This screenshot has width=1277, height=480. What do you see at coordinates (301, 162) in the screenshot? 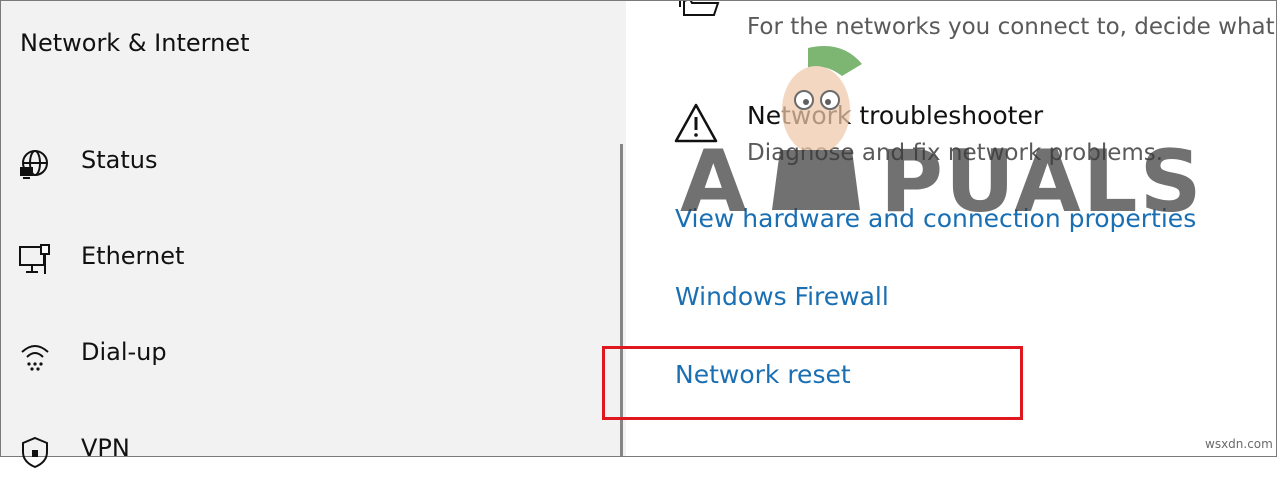
I see `sidebar-item-status: Status` at bounding box center [301, 162].